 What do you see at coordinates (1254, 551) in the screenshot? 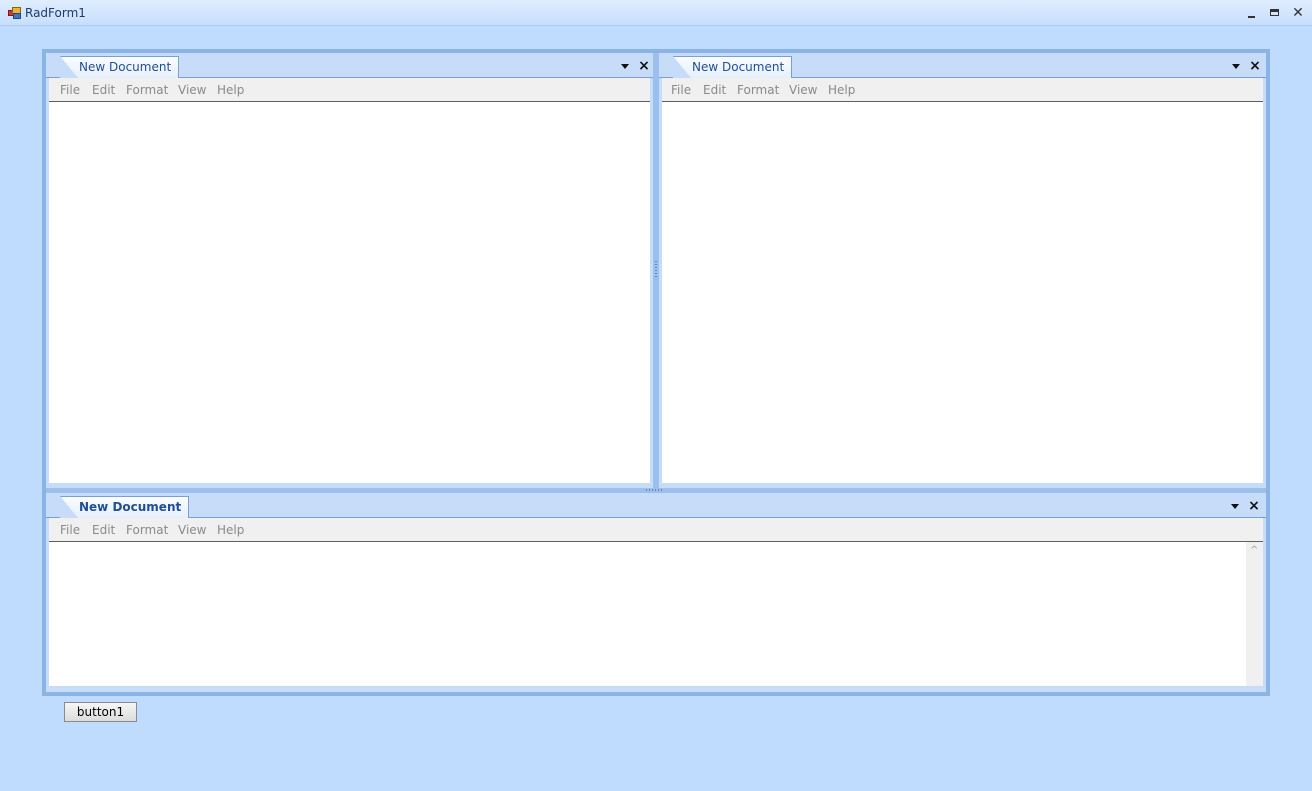
I see `chevron-up-icon: ^` at bounding box center [1254, 551].